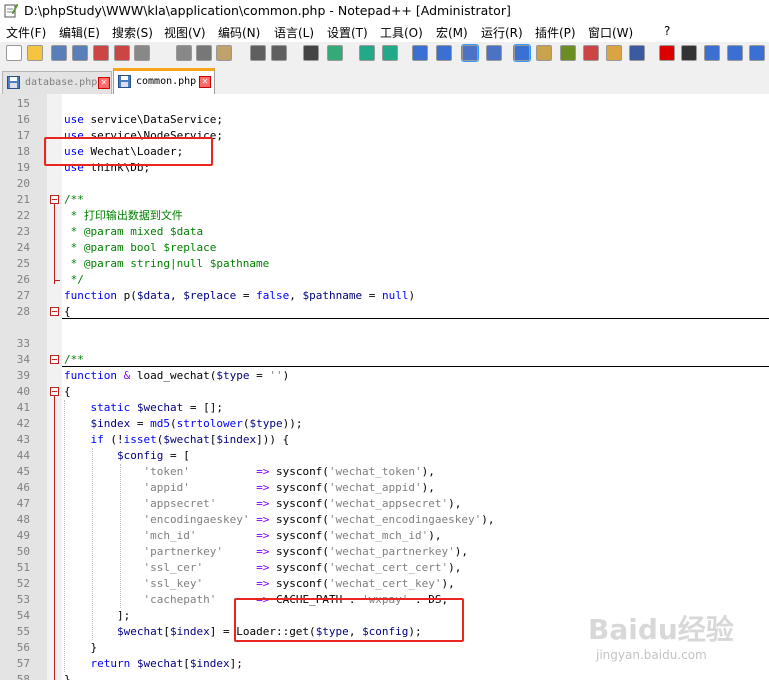 This screenshot has width=769, height=680. I want to click on line-number: 58, so click(23, 676).